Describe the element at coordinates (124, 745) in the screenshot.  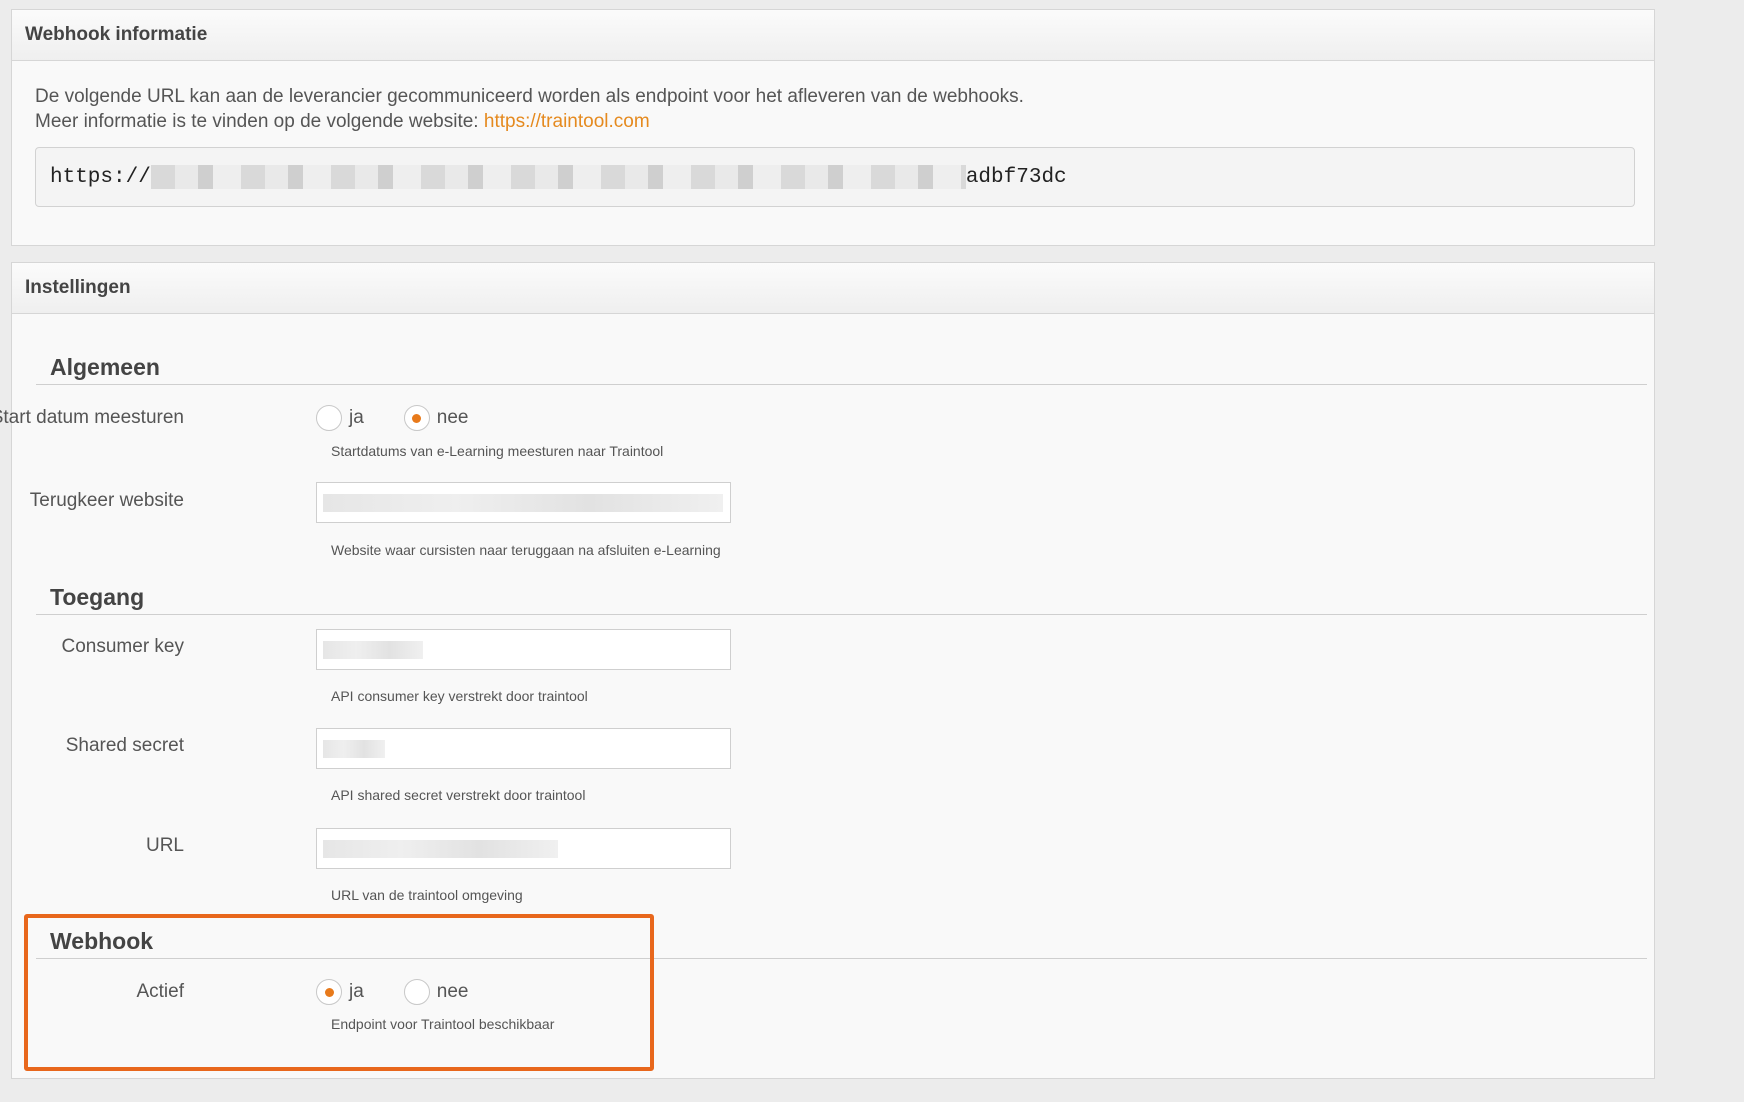
I see `shared-secret-label: Shared secret` at that location.